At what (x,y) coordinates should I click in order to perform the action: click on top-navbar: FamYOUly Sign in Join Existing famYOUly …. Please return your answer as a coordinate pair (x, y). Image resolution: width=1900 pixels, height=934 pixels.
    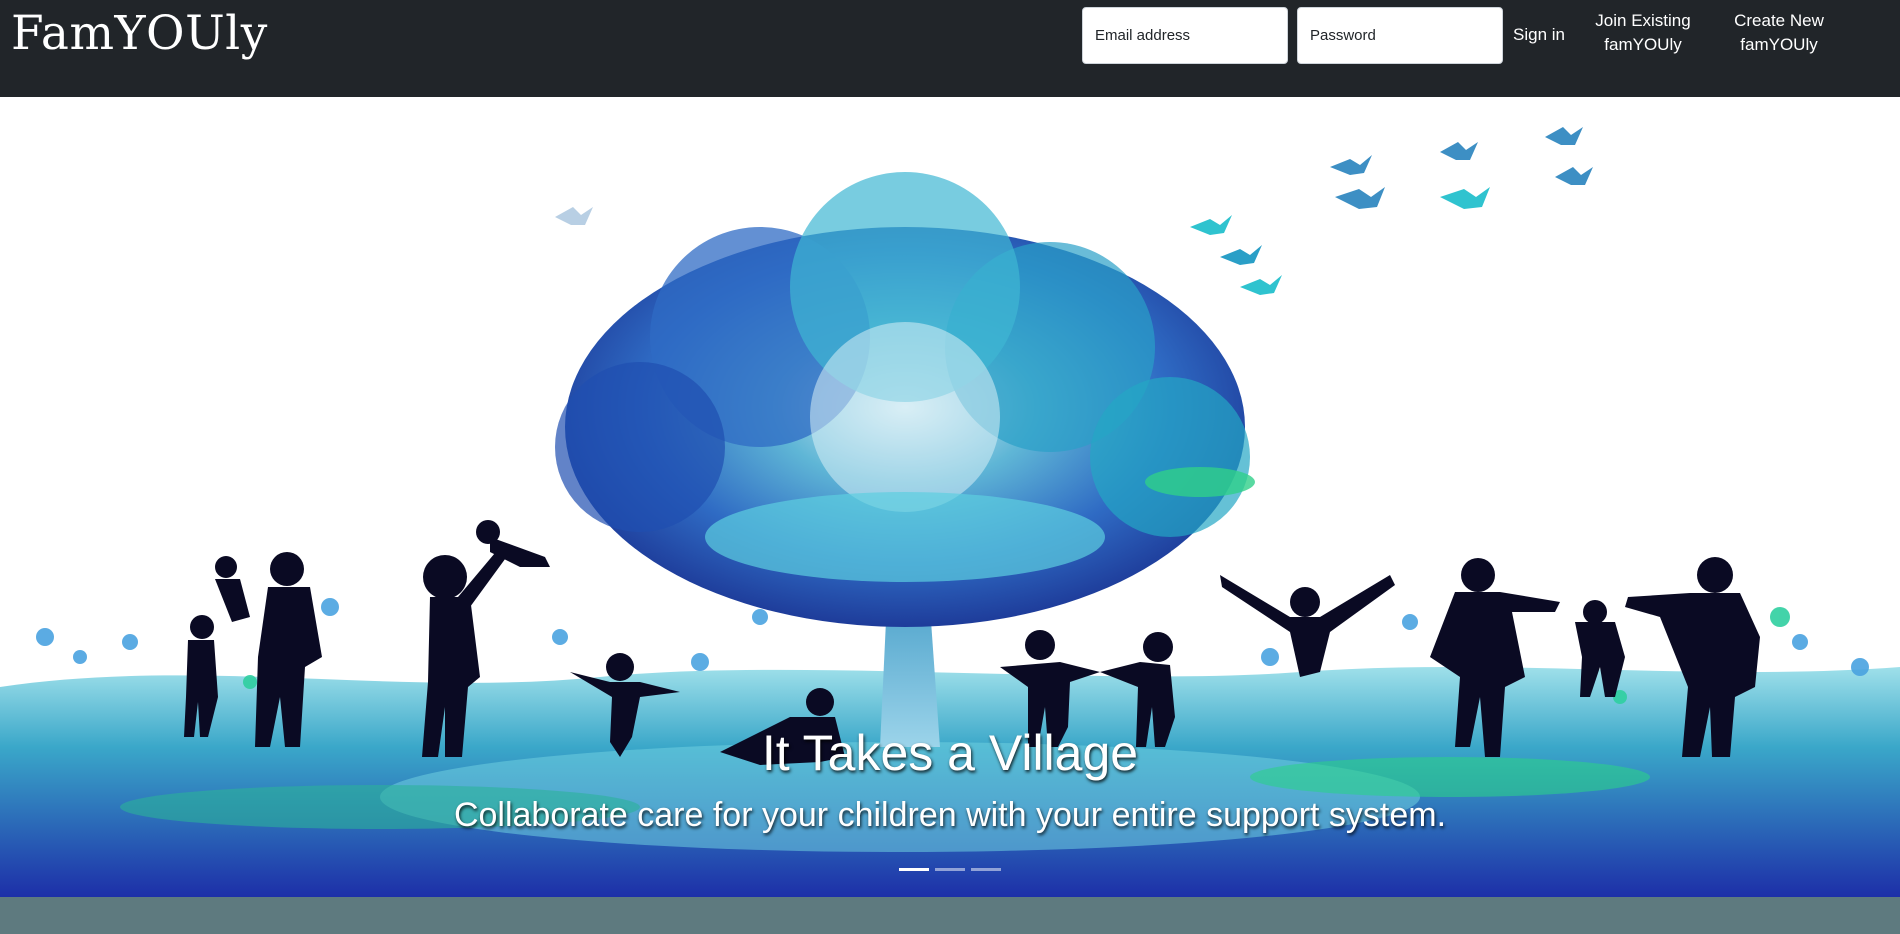
    Looking at the image, I should click on (950, 48).